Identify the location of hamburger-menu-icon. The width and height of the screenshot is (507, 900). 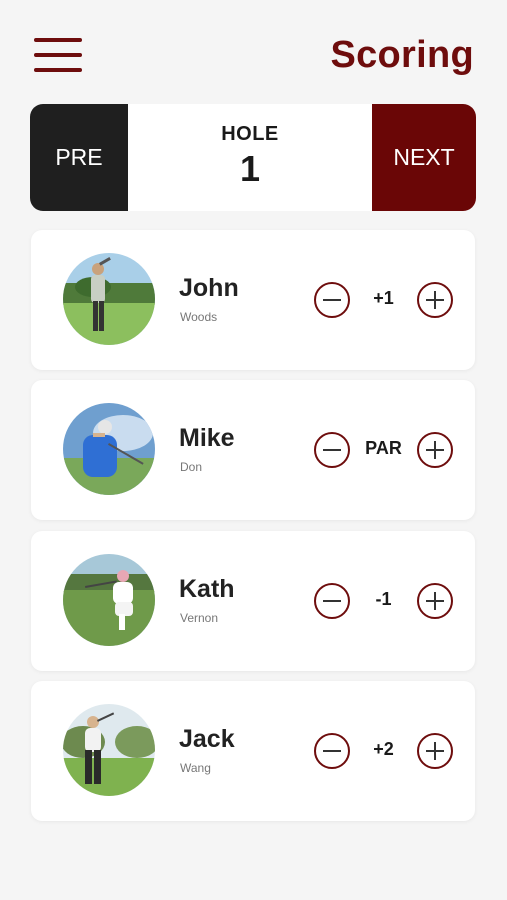
(58, 56).